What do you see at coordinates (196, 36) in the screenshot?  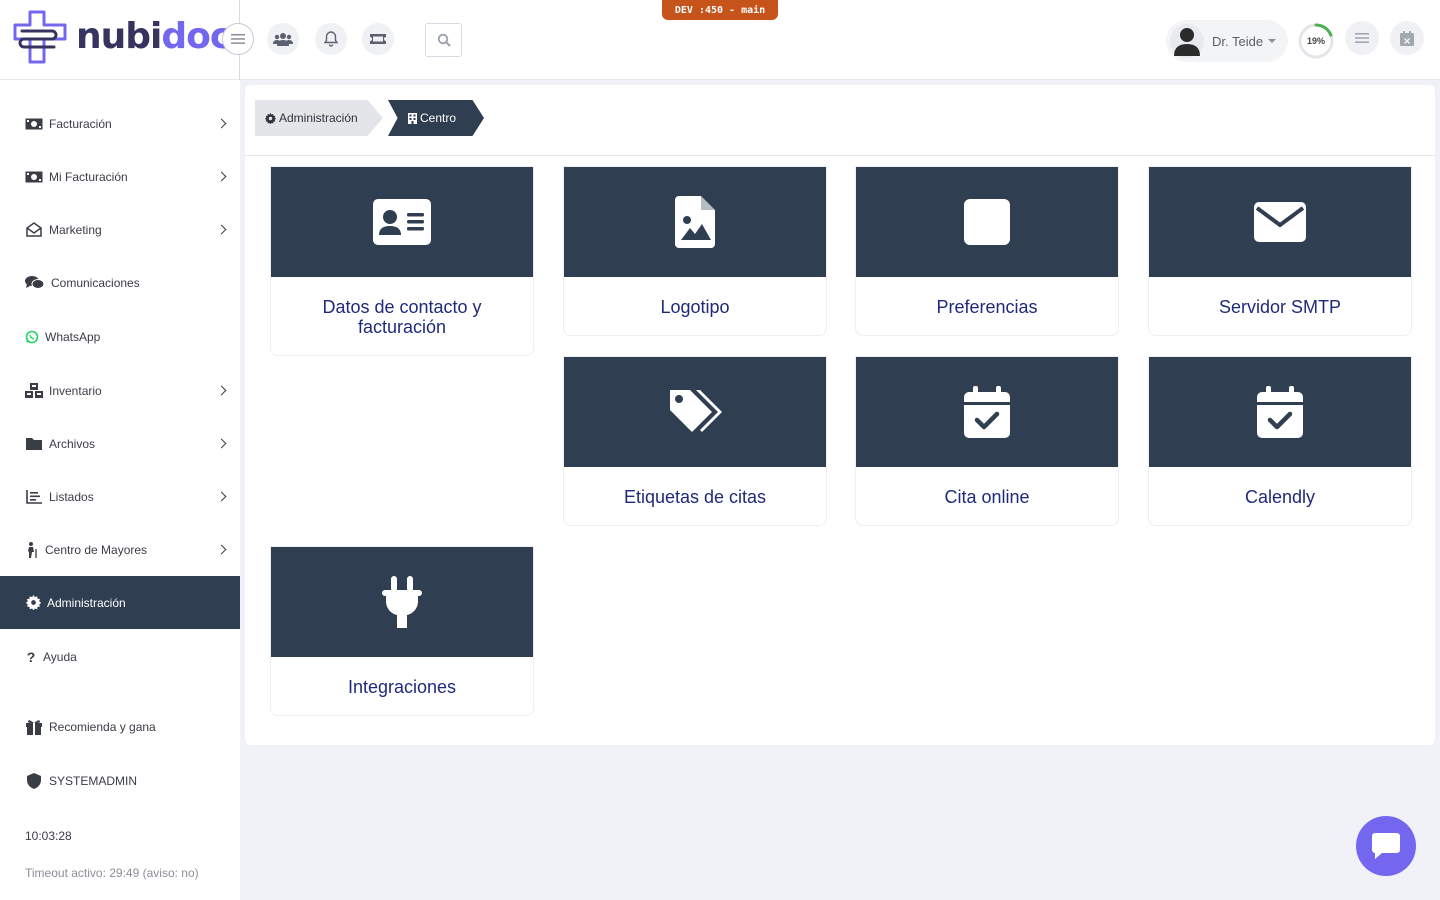 I see `logo-doc-text: doc` at bounding box center [196, 36].